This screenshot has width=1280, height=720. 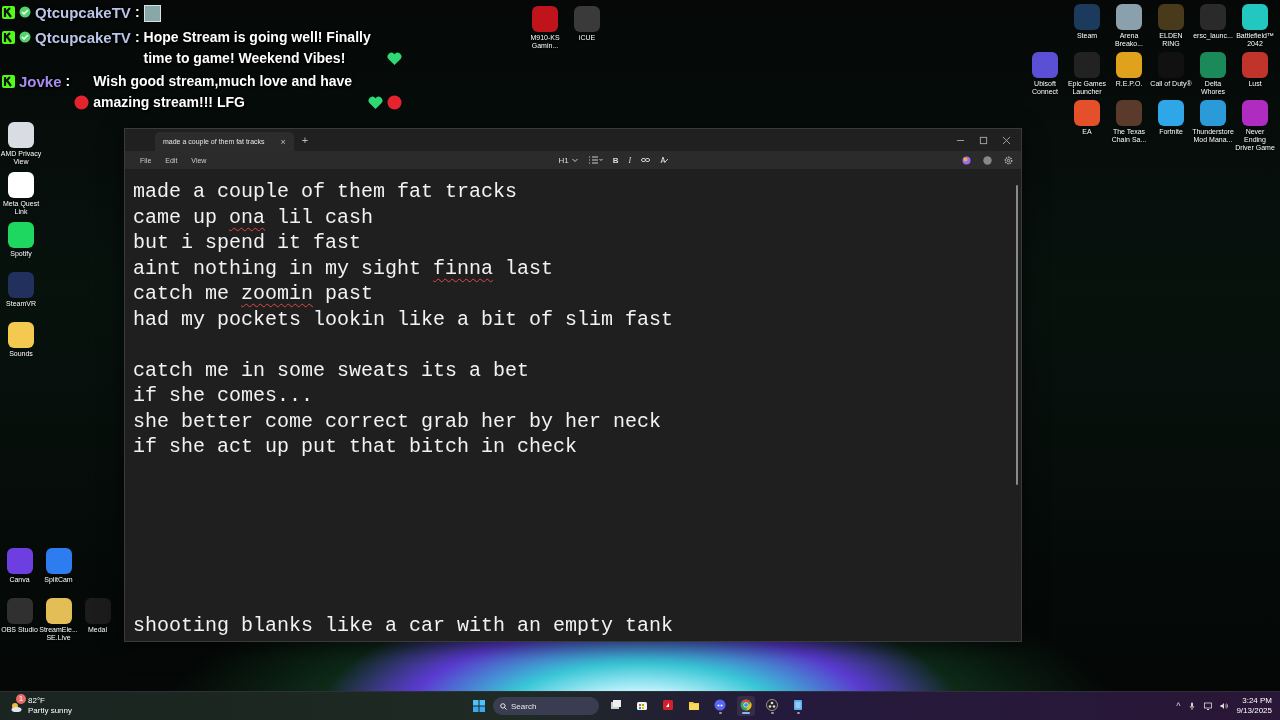 I want to click on start-icon, so click(x=479, y=706).